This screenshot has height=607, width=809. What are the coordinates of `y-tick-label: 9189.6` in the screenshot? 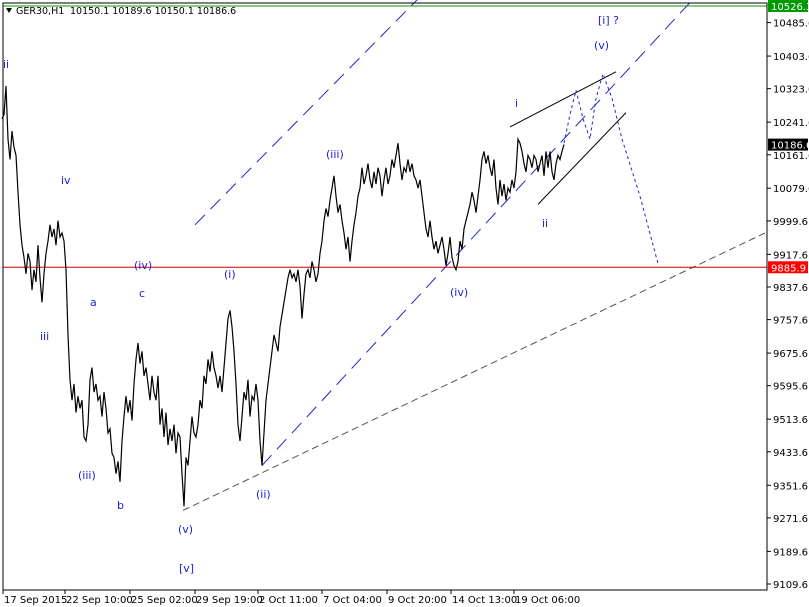 It's located at (790, 552).